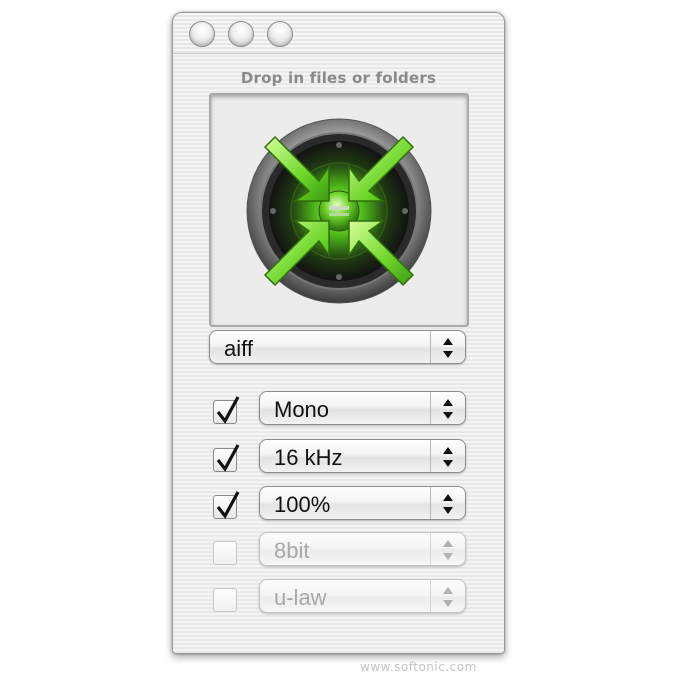 The width and height of the screenshot is (680, 680). Describe the element at coordinates (225, 600) in the screenshot. I see `encoding-checkbox` at that location.